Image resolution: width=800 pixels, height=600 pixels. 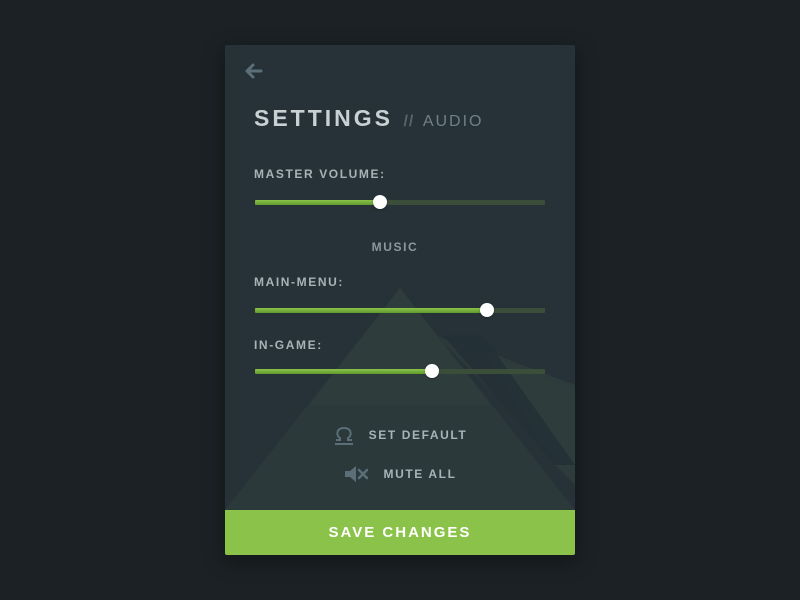 What do you see at coordinates (420, 474) in the screenshot?
I see `mute-all-label: MUTE ALL` at bounding box center [420, 474].